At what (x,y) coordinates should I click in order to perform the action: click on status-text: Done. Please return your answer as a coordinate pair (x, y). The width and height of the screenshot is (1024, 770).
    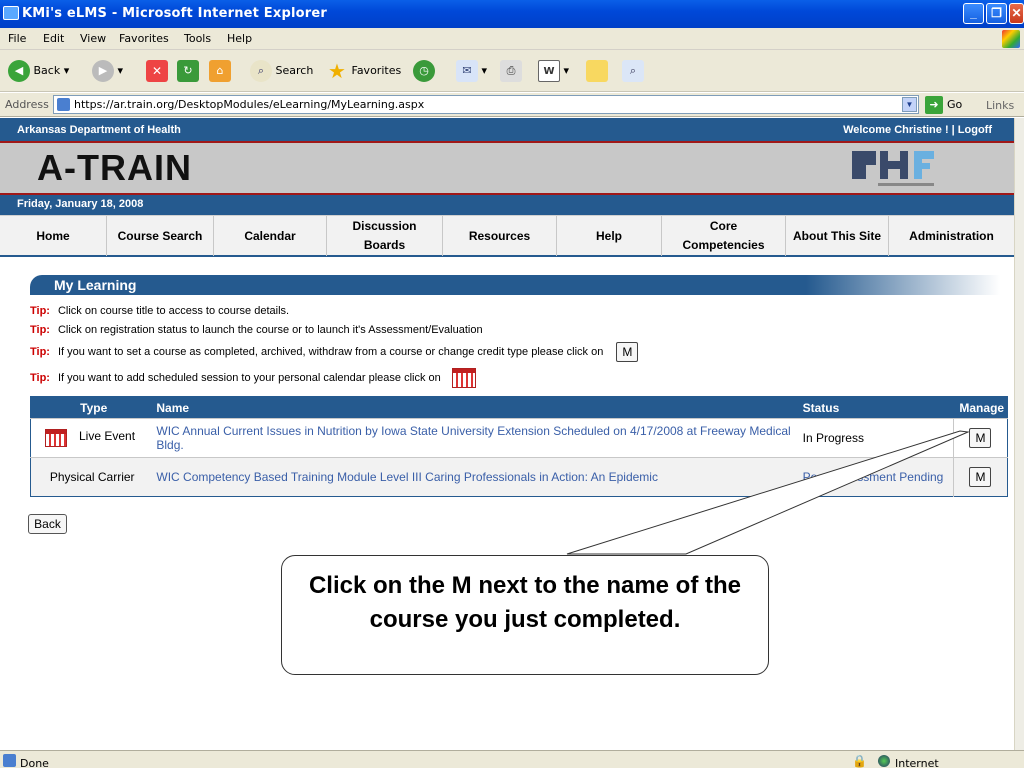
    Looking at the image, I should click on (34, 763).